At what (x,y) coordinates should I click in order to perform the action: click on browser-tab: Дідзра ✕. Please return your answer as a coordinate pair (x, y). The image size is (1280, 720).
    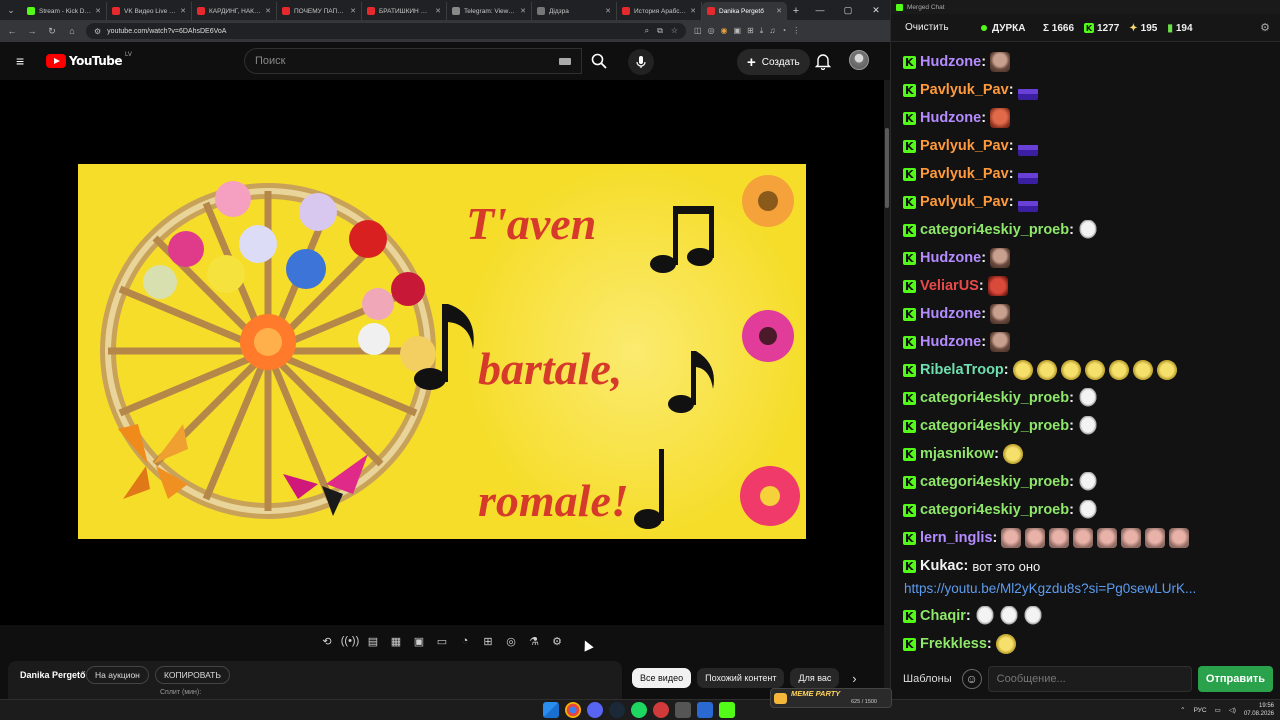
    Looking at the image, I should click on (574, 11).